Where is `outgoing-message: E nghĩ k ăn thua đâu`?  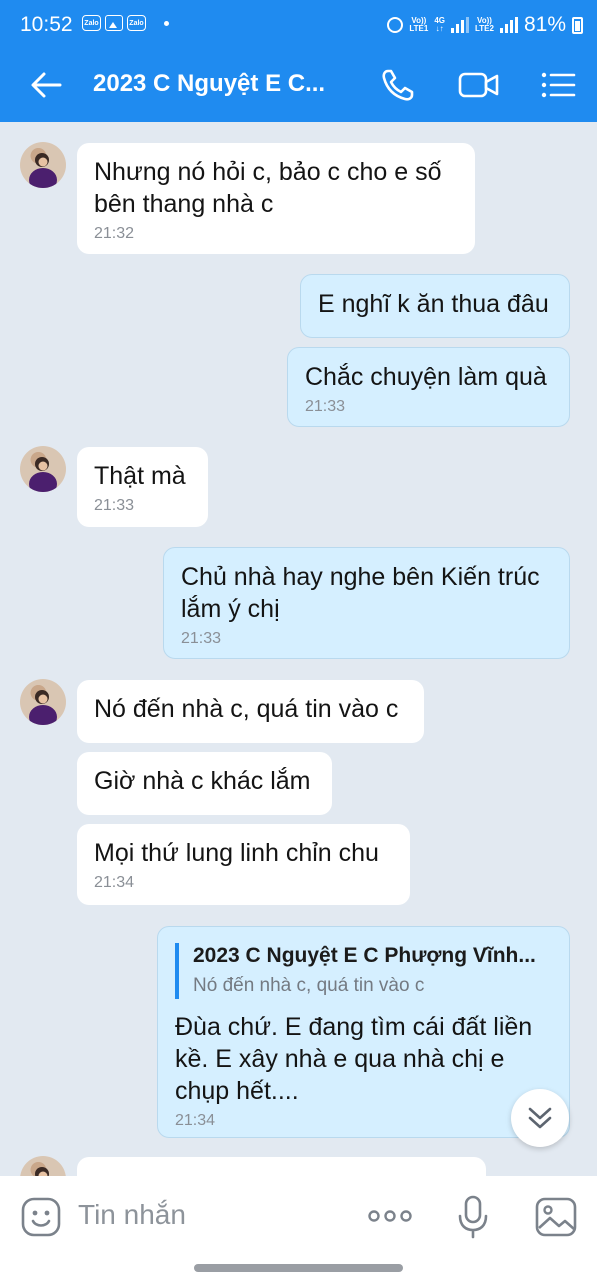
outgoing-message: E nghĩ k ăn thua đâu is located at coordinates (435, 306).